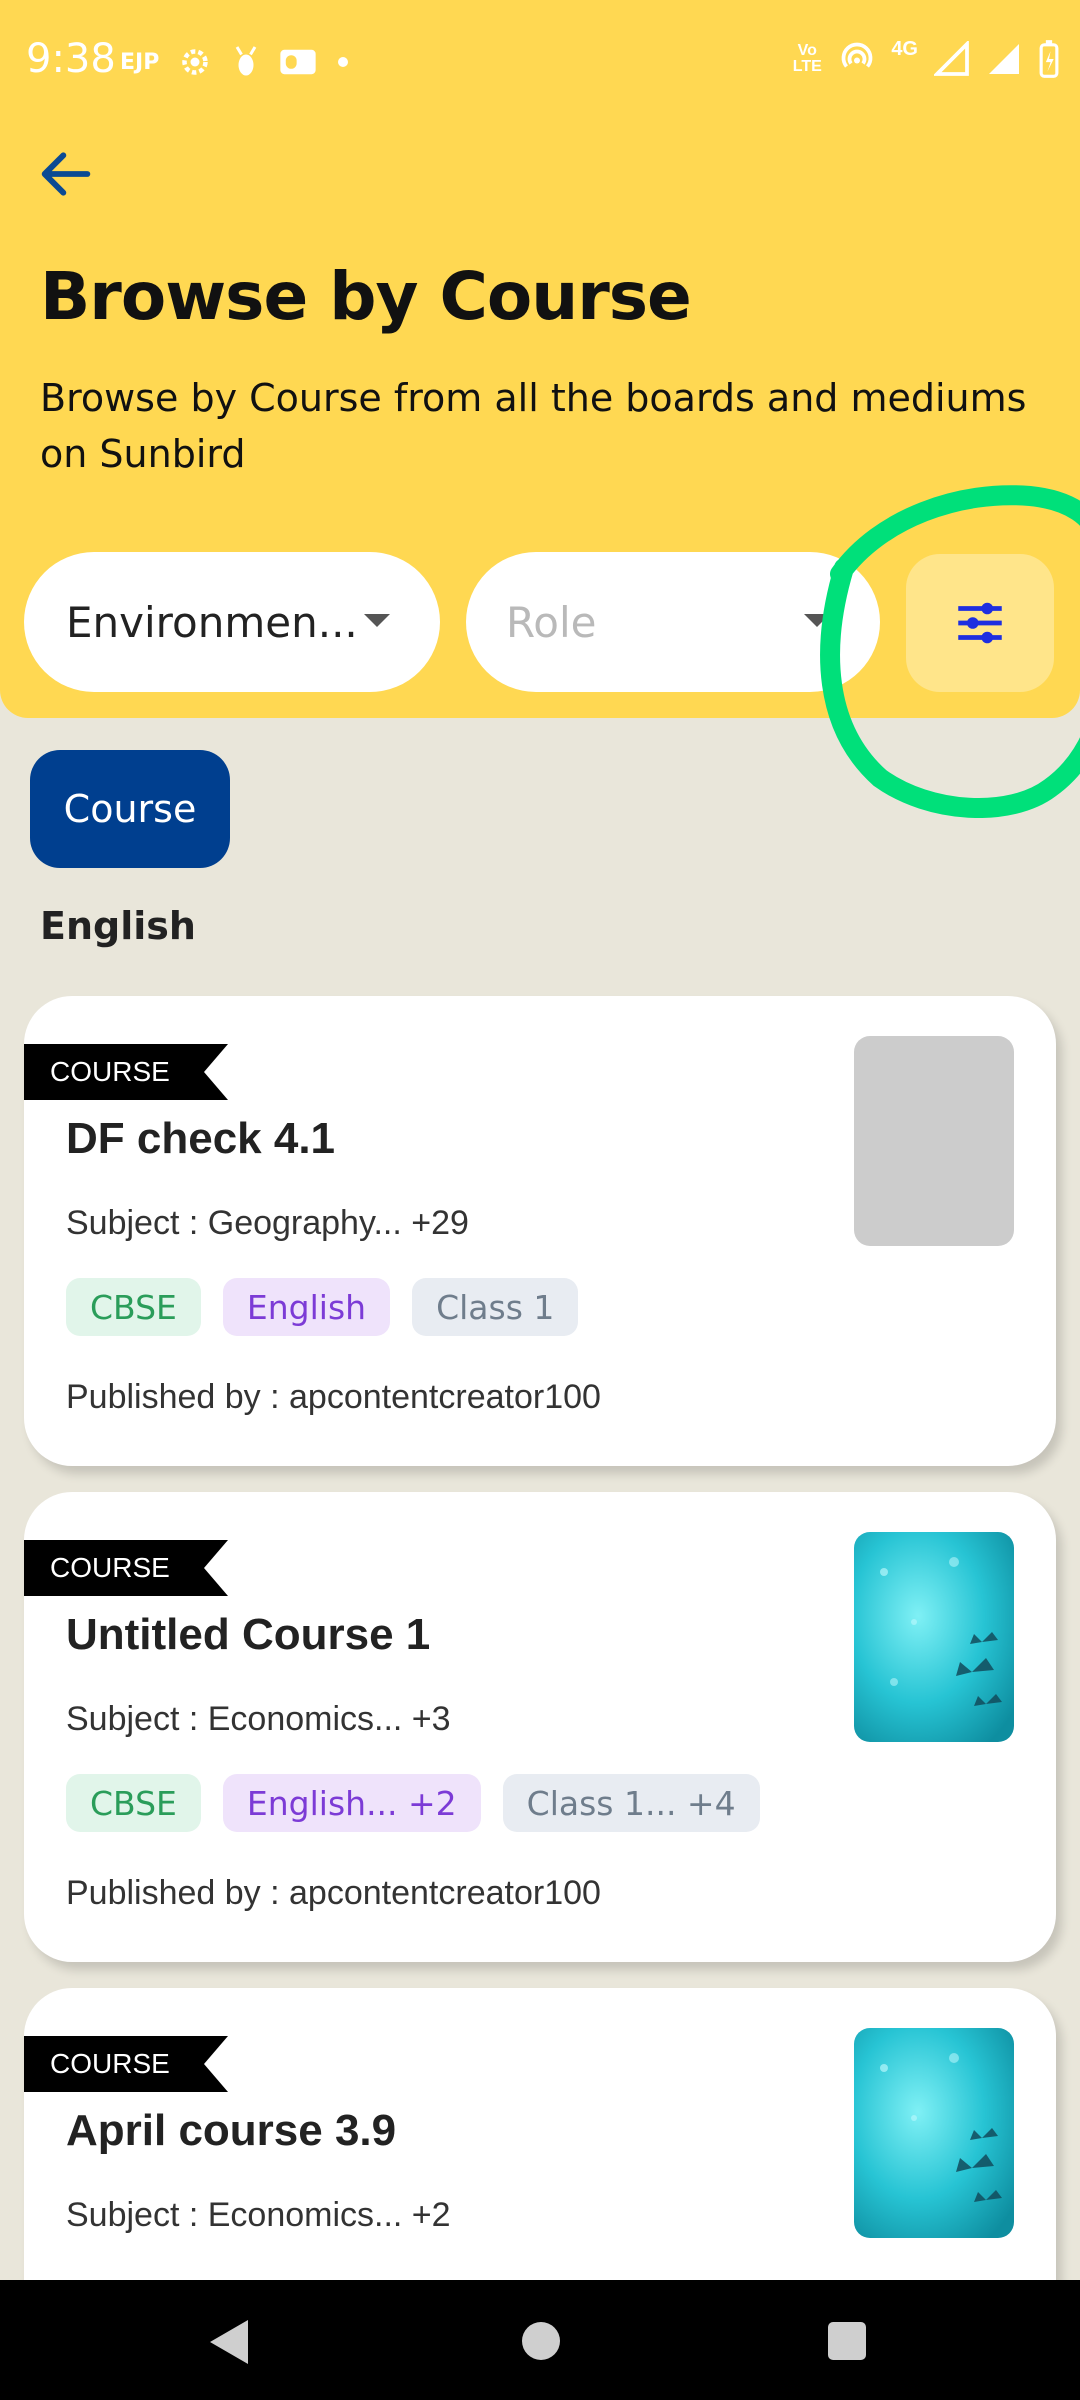 Image resolution: width=1080 pixels, height=2400 pixels. Describe the element at coordinates (71, 59) in the screenshot. I see `status-time: 9:38` at that location.